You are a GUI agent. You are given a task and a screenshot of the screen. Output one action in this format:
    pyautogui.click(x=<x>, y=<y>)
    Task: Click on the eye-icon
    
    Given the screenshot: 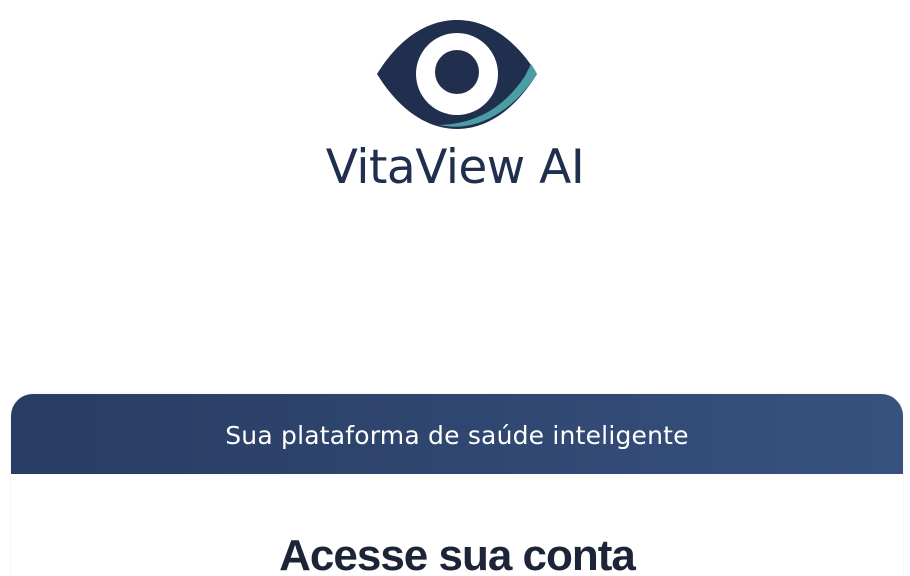 What is the action you would take?
    pyautogui.click(x=457, y=74)
    